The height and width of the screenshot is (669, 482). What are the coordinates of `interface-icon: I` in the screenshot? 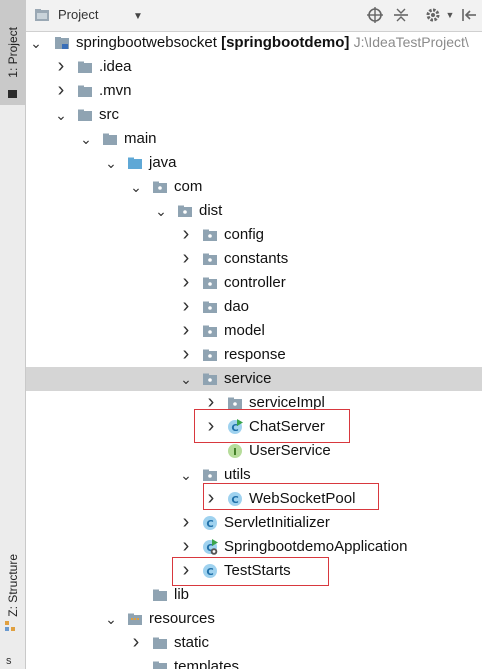 It's located at (235, 451).